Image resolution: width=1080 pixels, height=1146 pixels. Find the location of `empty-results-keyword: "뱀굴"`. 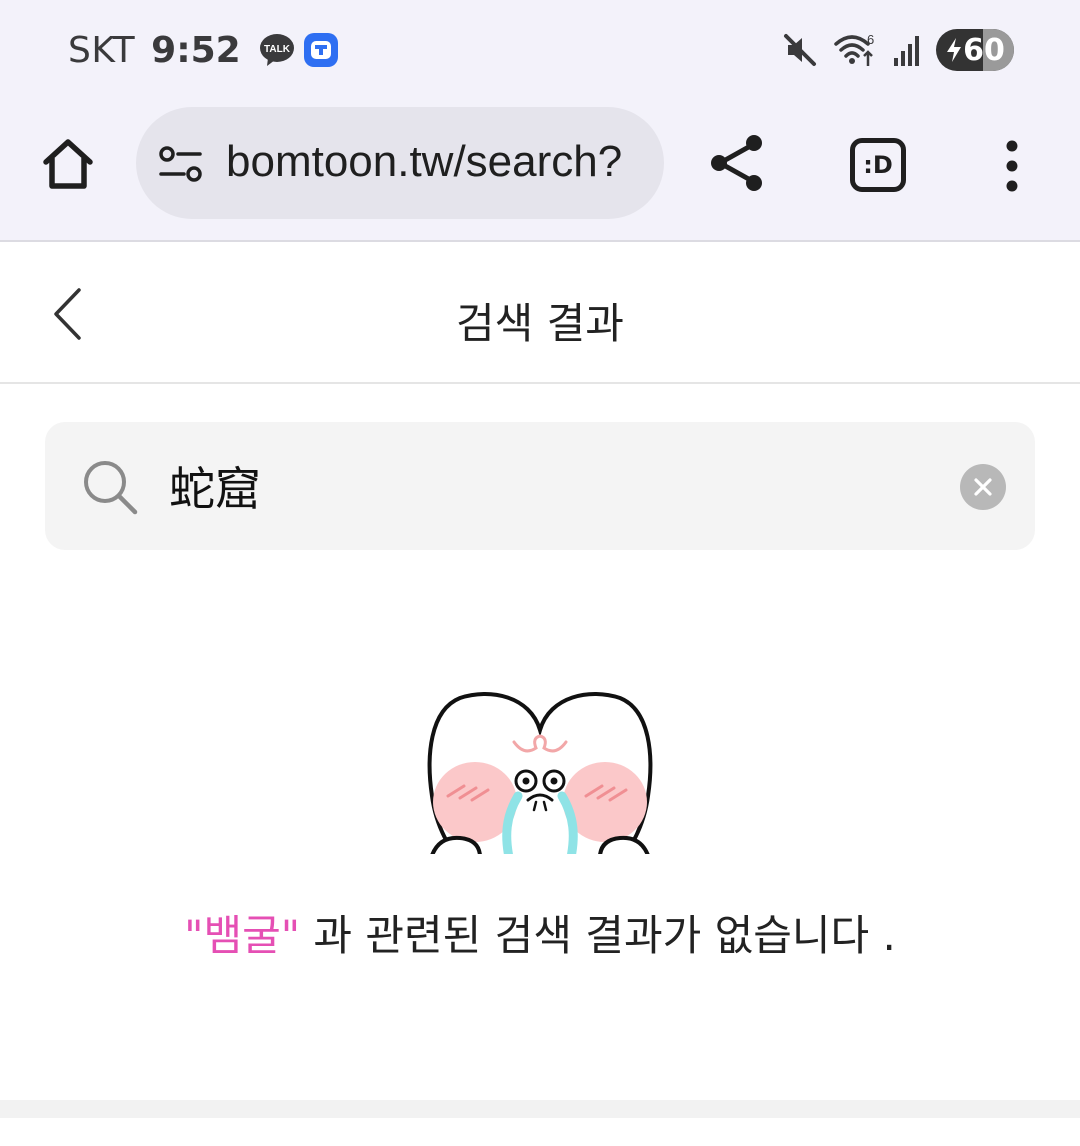

empty-results-keyword: "뱀굴" is located at coordinates (242, 935).